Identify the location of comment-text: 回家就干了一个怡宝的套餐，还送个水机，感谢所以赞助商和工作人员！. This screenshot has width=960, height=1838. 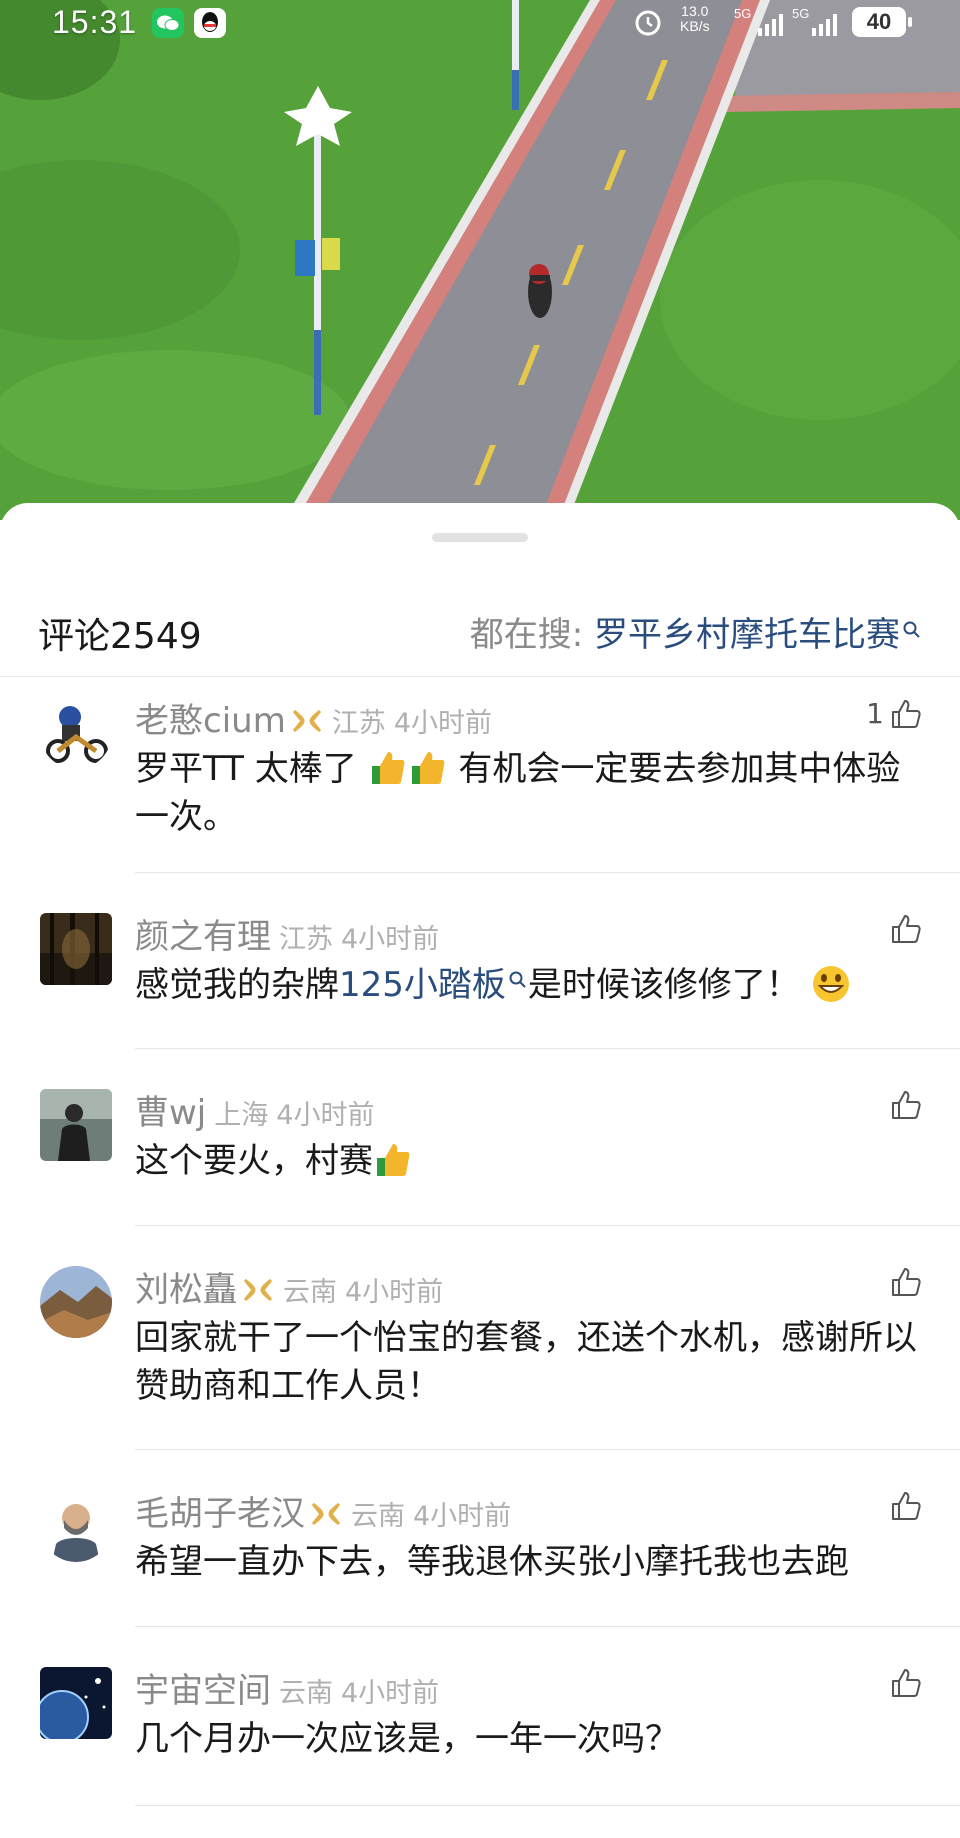
(526, 1362).